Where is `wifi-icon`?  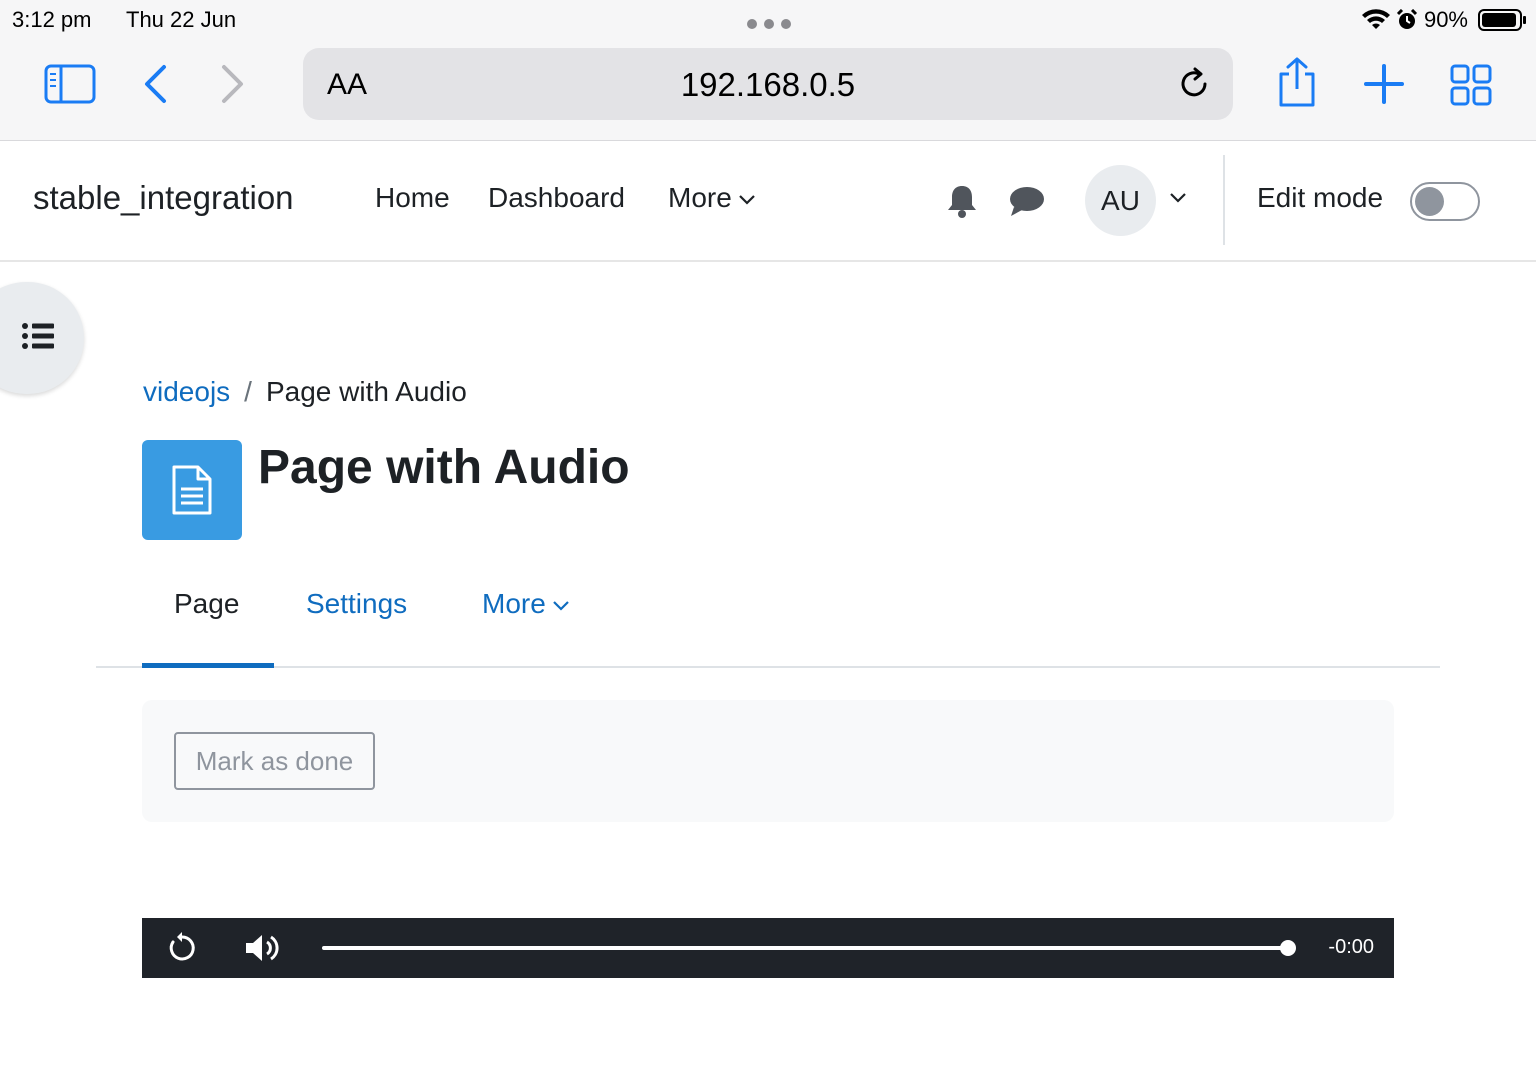
wifi-icon is located at coordinates (1375, 19).